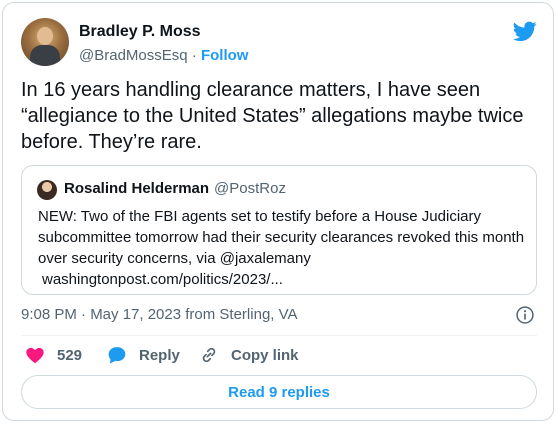 The width and height of the screenshot is (558, 425). What do you see at coordinates (250, 188) in the screenshot?
I see `quote-author-handle: @PostRoz` at bounding box center [250, 188].